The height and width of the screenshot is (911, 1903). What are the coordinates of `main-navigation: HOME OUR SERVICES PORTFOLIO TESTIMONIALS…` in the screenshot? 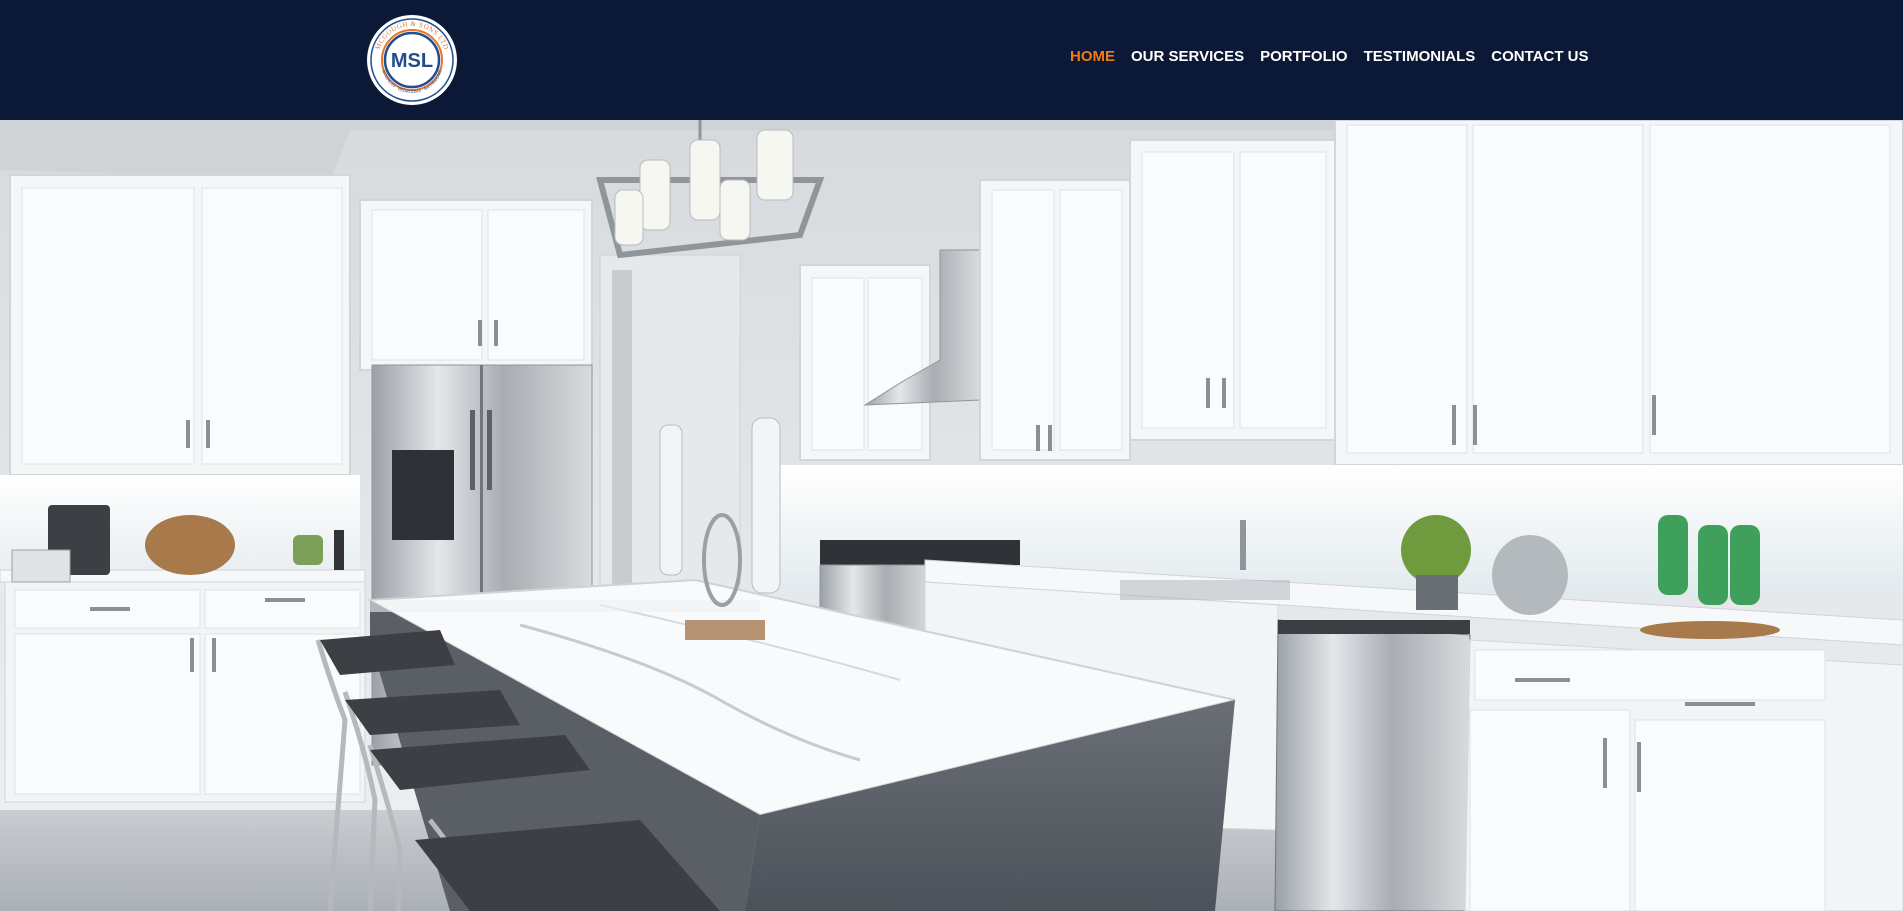 It's located at (1329, 56).